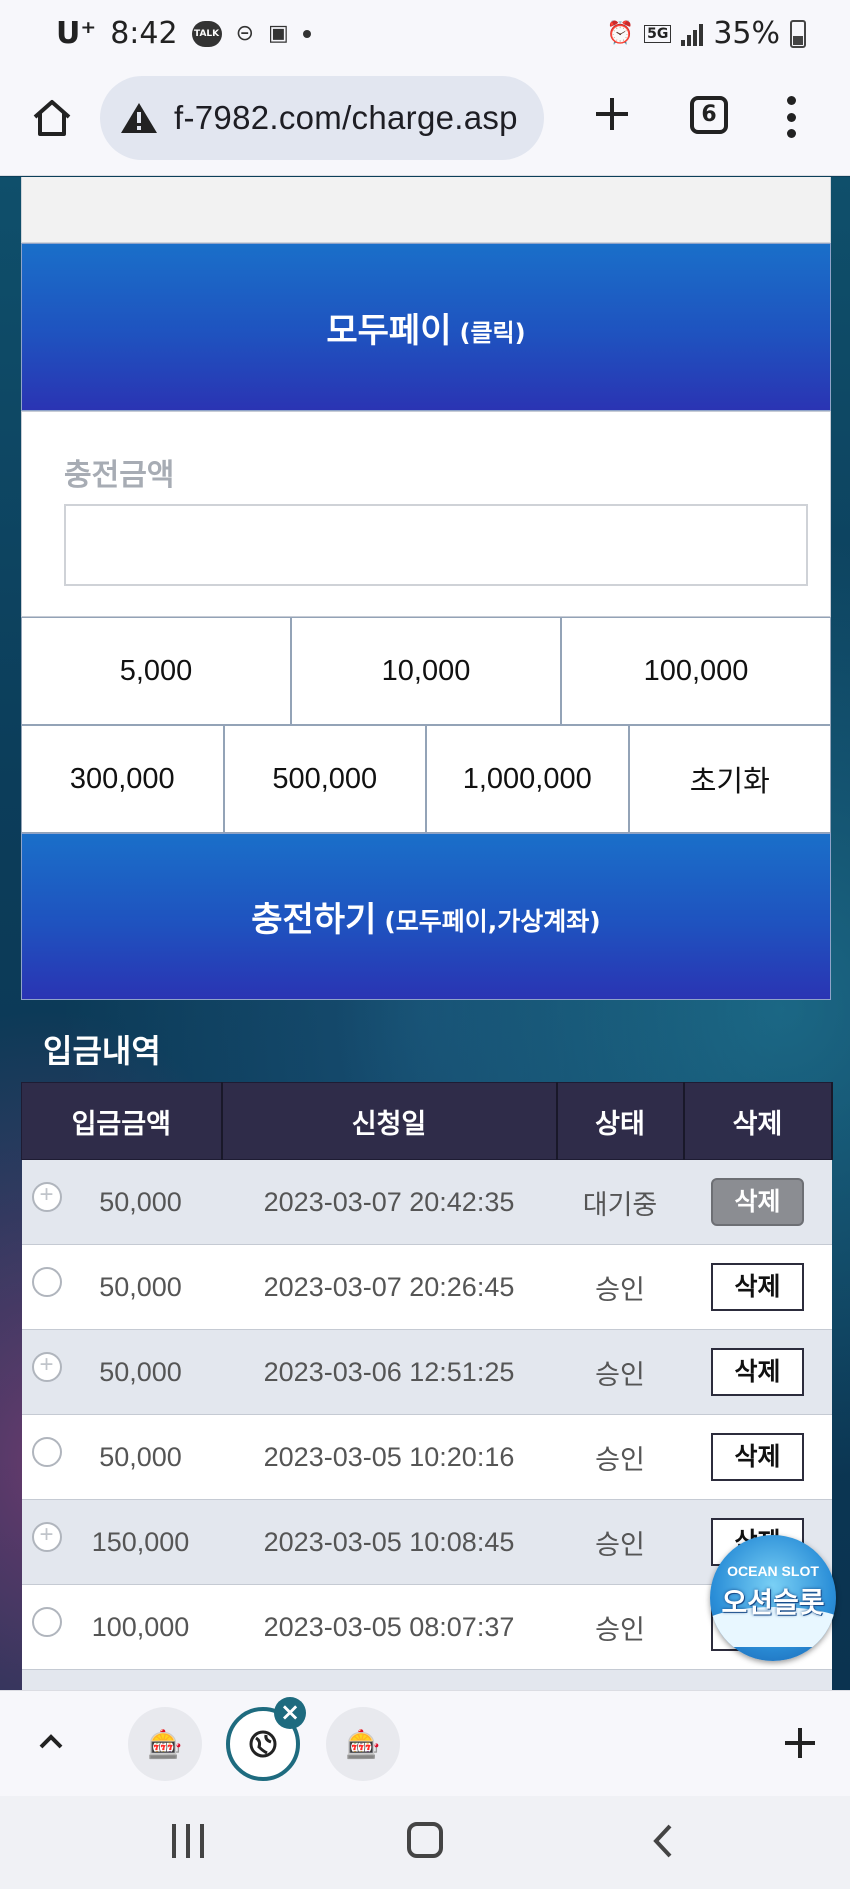  I want to click on add-tab-icon, so click(800, 1743).